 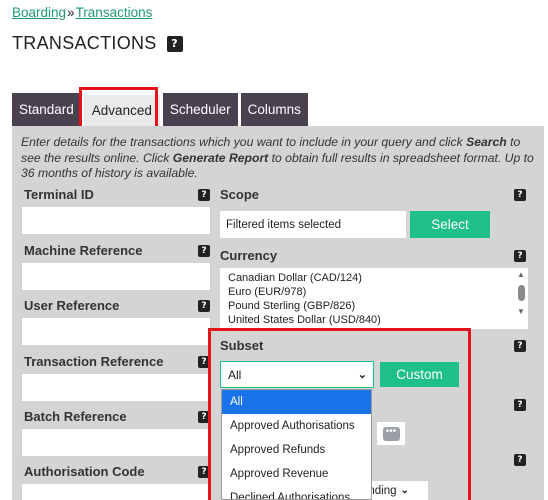 I want to click on terminal-id-label: Terminal ID, so click(x=59, y=194).